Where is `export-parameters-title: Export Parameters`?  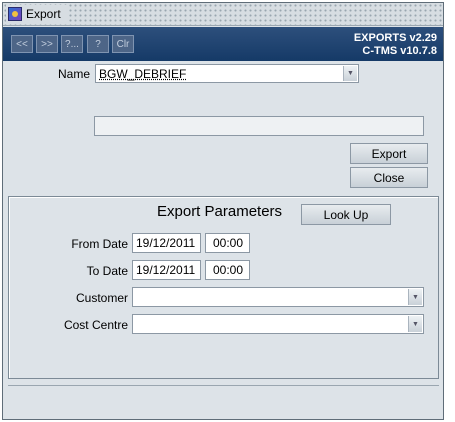
export-parameters-title: Export Parameters is located at coordinates (220, 211).